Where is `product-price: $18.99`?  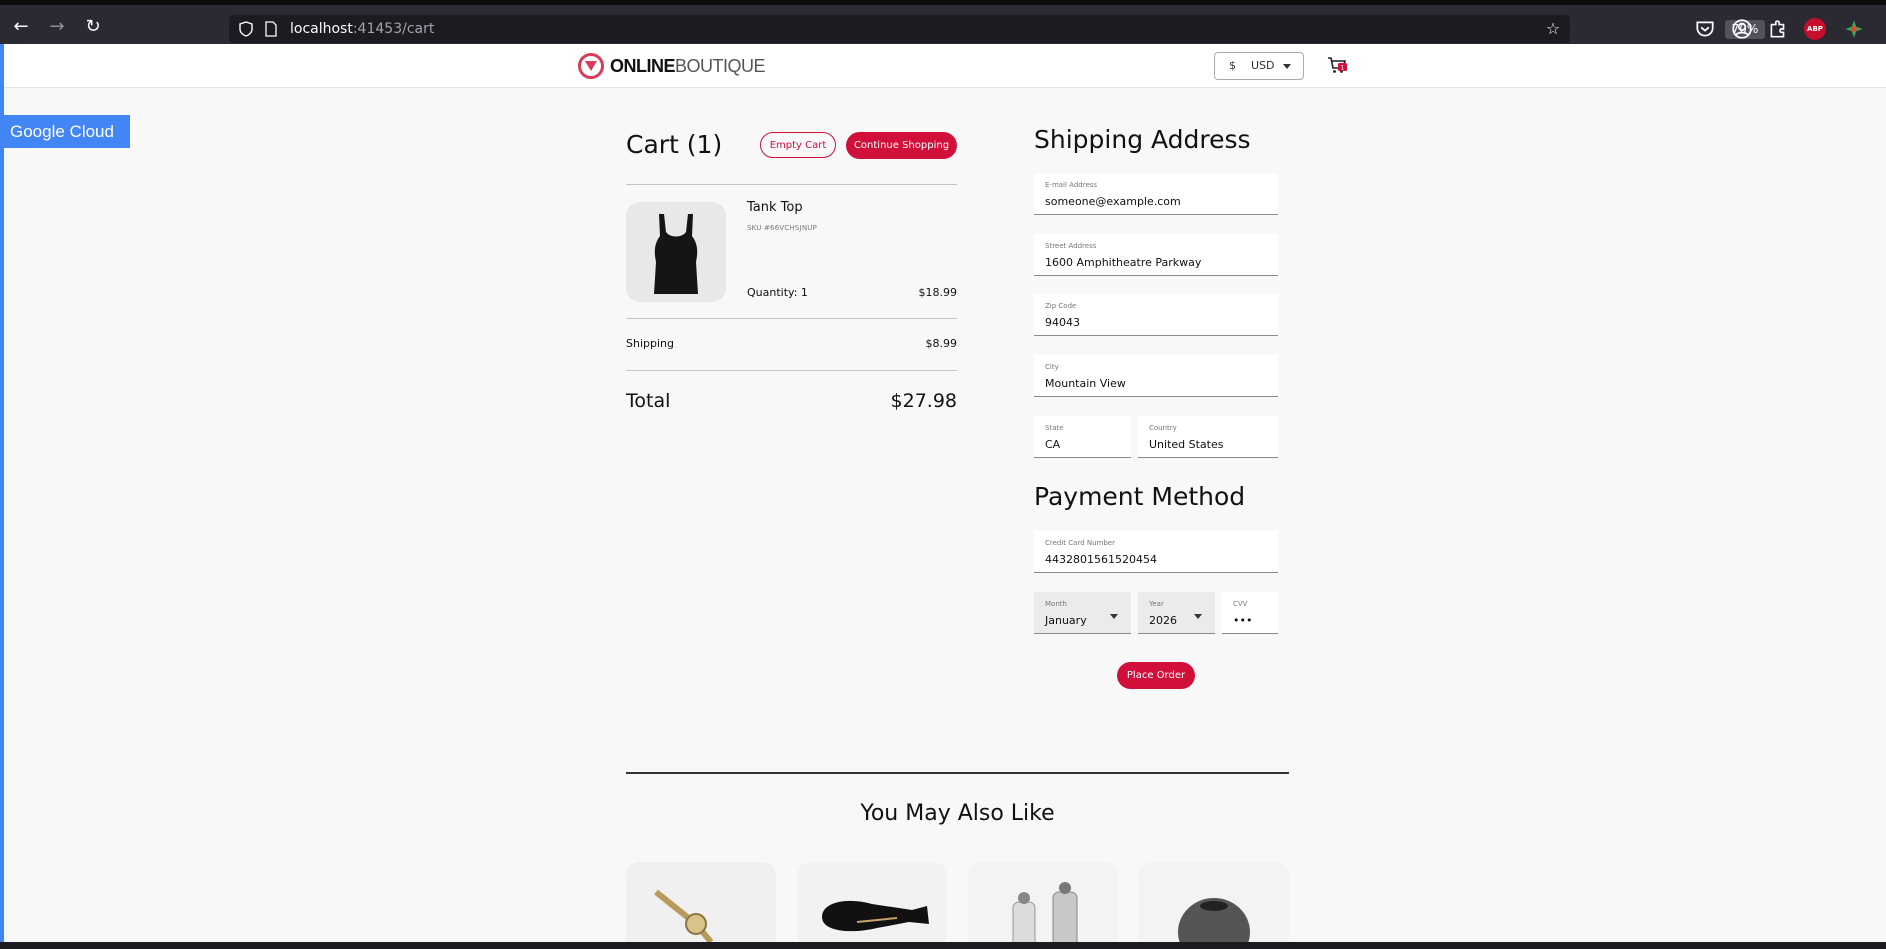 product-price: $18.99 is located at coordinates (938, 292).